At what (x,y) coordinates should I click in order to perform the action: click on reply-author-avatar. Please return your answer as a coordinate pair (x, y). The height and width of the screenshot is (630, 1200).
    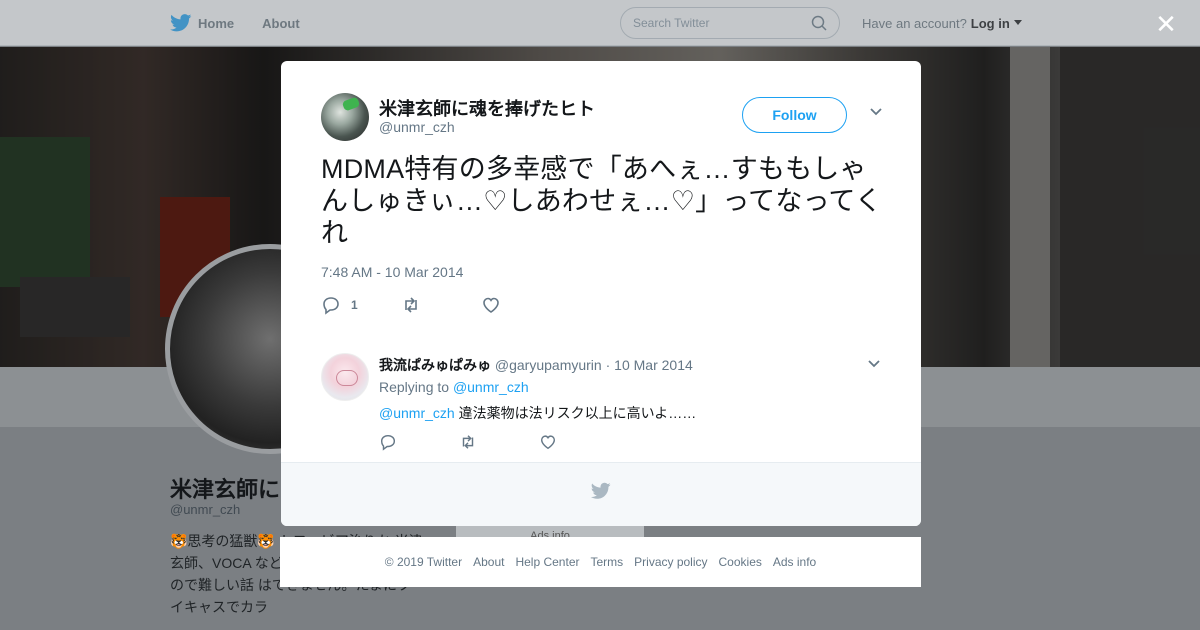
    Looking at the image, I should click on (345, 377).